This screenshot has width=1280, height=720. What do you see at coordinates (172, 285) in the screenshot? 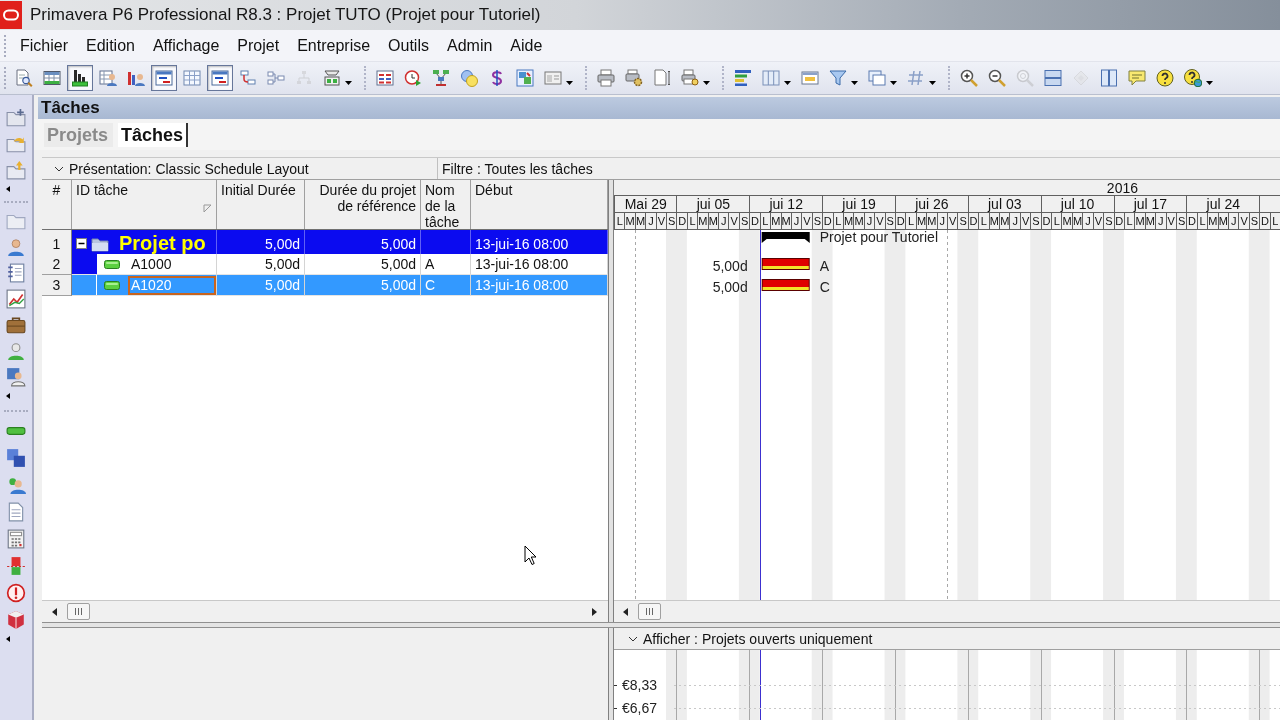
I see `task-id: A1020` at bounding box center [172, 285].